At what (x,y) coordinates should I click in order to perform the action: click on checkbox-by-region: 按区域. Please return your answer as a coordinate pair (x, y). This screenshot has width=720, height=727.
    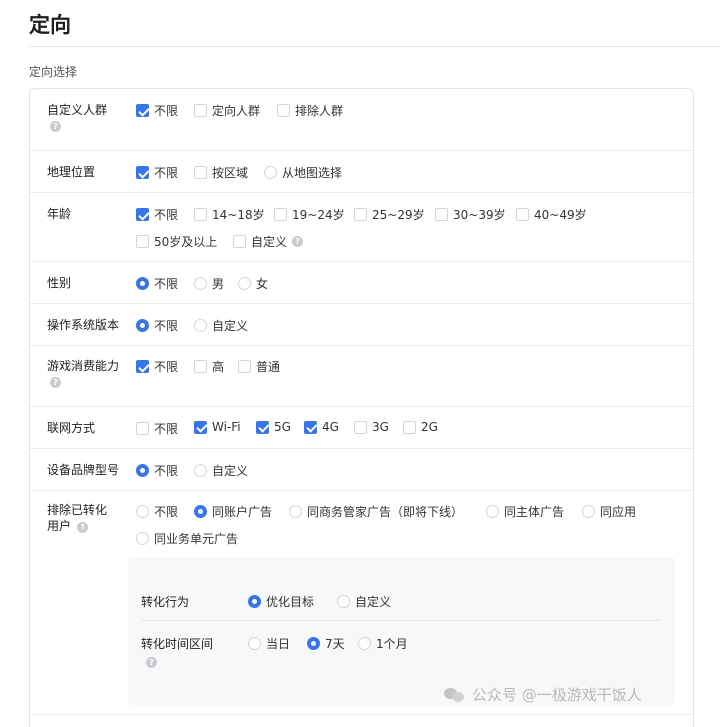
    Looking at the image, I should click on (221, 172).